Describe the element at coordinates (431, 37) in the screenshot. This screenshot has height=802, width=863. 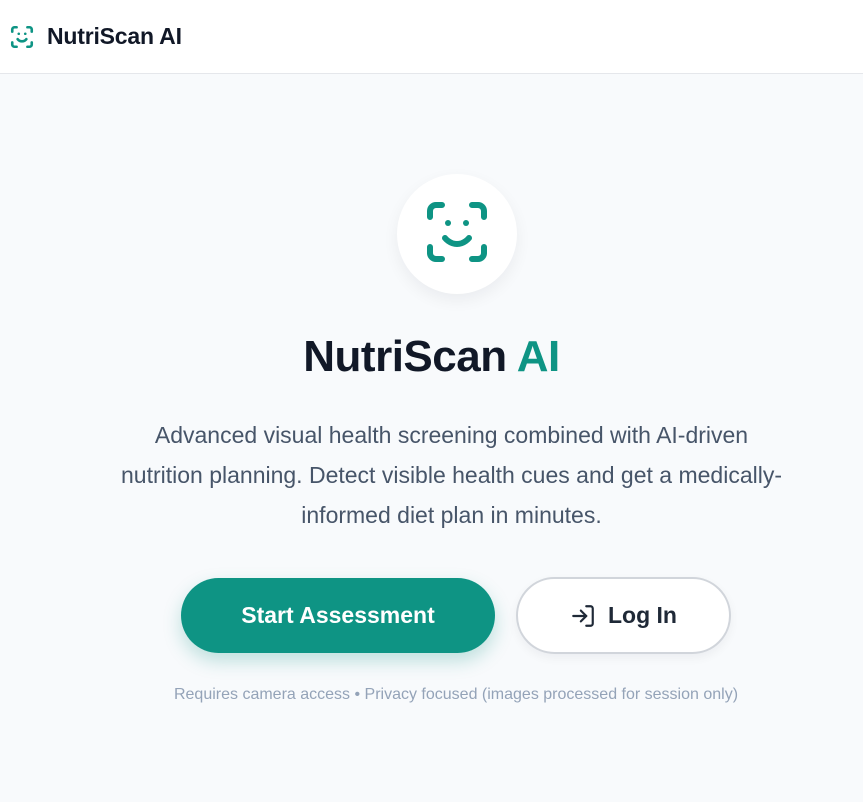
I see `top-bar: NutriScan AI` at that location.